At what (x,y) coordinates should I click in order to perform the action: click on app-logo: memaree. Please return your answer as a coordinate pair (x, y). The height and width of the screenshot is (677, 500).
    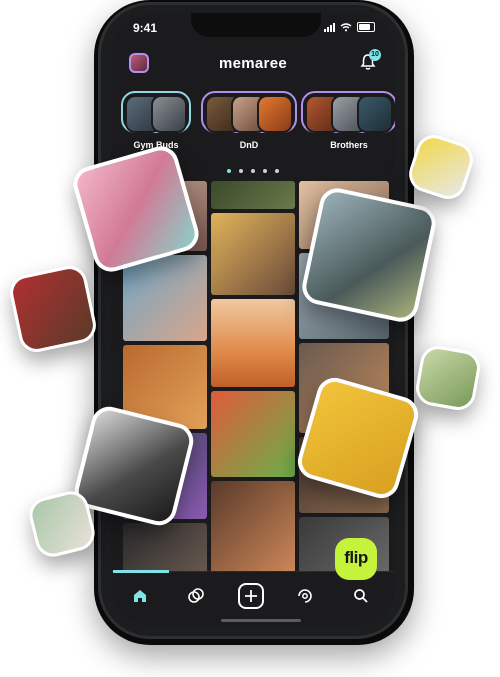
    Looking at the image, I should click on (253, 63).